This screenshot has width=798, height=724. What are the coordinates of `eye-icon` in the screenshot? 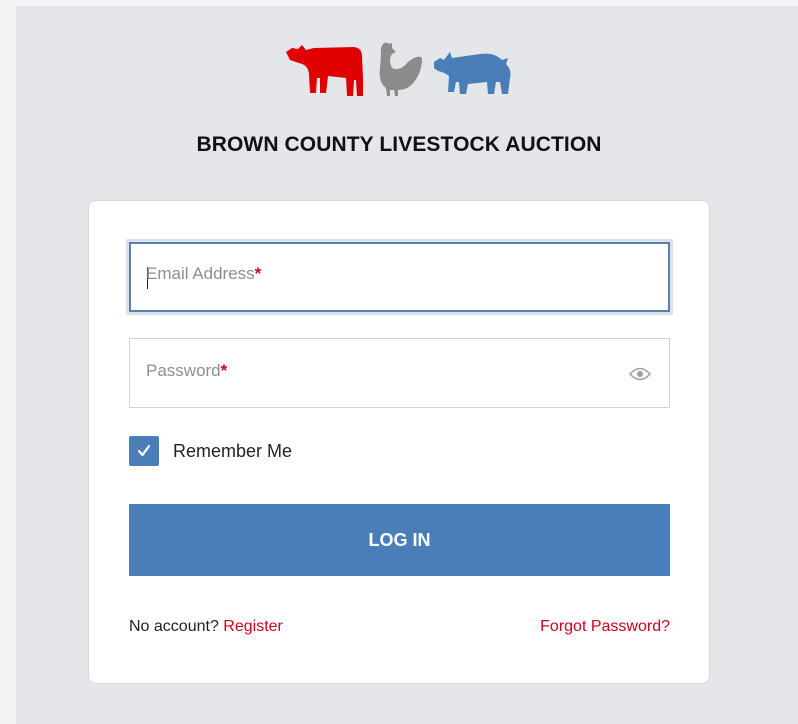 It's located at (640, 374).